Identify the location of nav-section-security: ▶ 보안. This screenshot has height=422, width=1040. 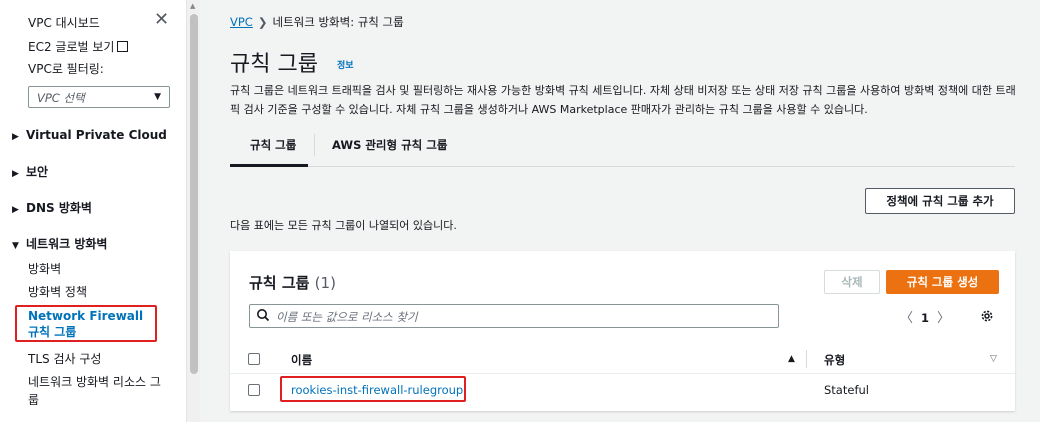
(30, 171).